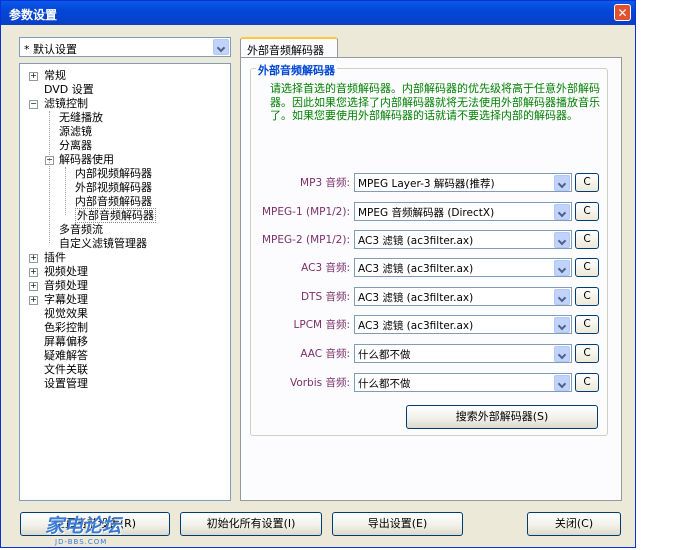 Image resolution: width=683 pixels, height=550 pixels. I want to click on tree-item: 源滤镜, so click(75, 131).